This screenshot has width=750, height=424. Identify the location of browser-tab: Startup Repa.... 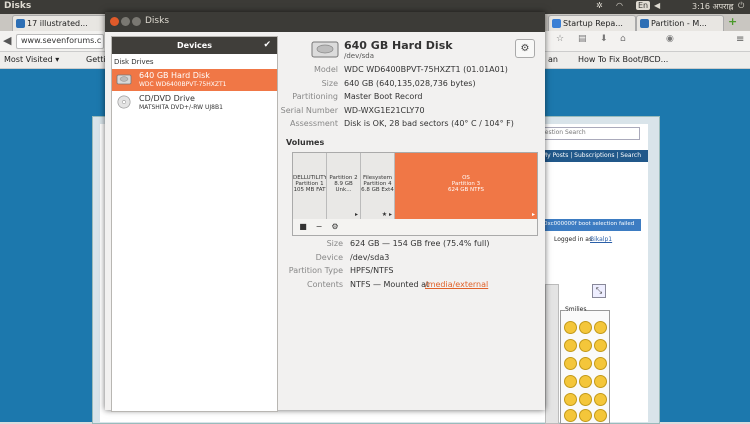
(592, 23).